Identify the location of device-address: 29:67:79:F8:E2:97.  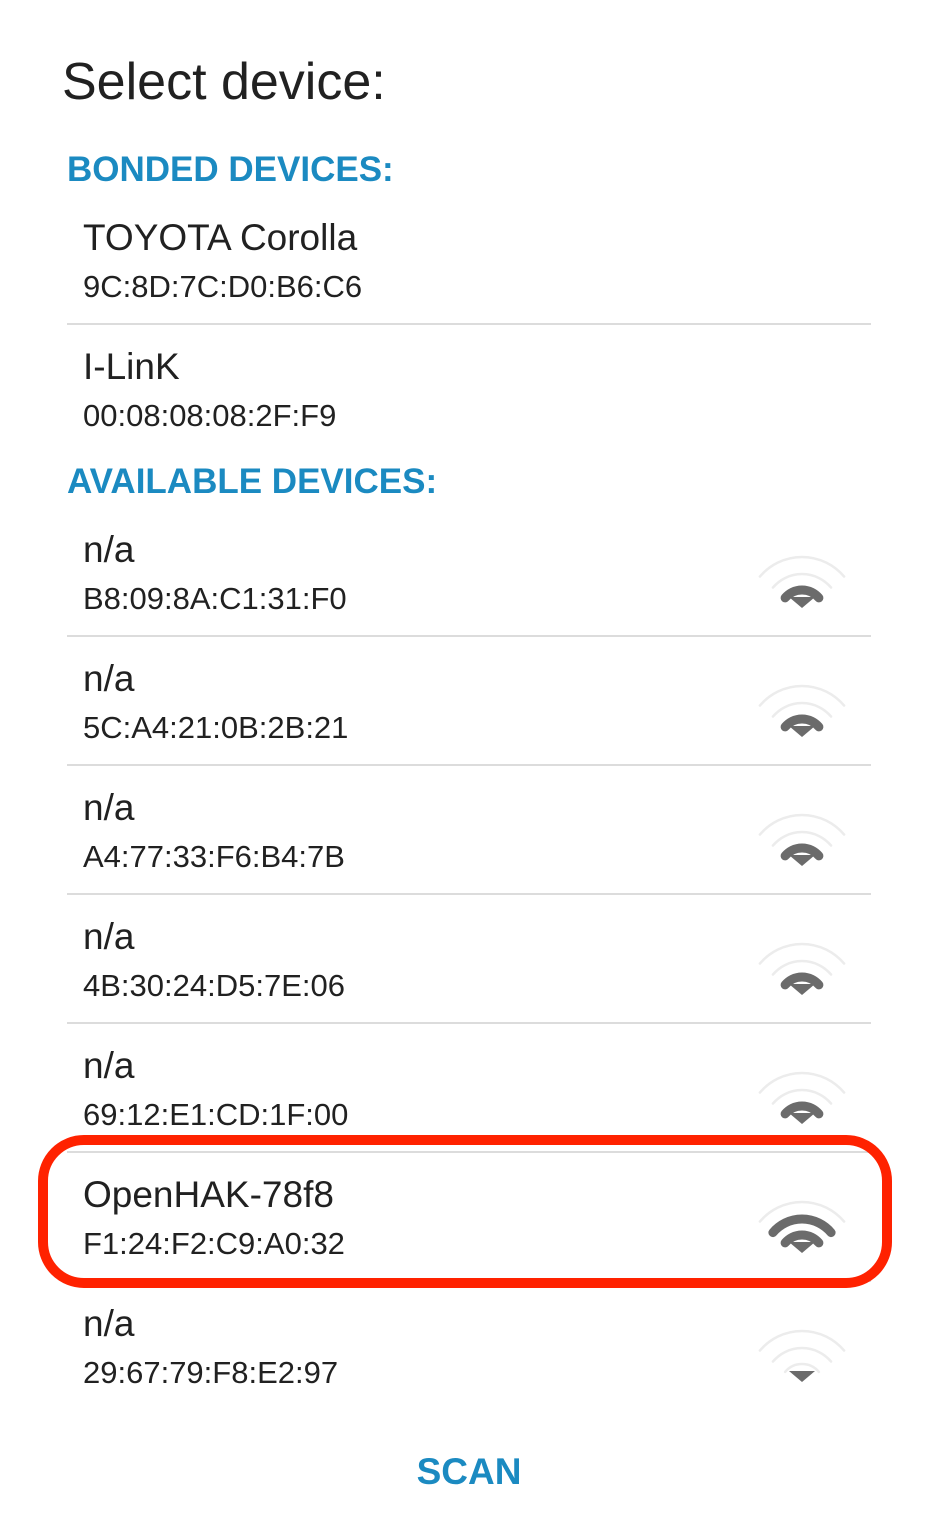
(211, 1372).